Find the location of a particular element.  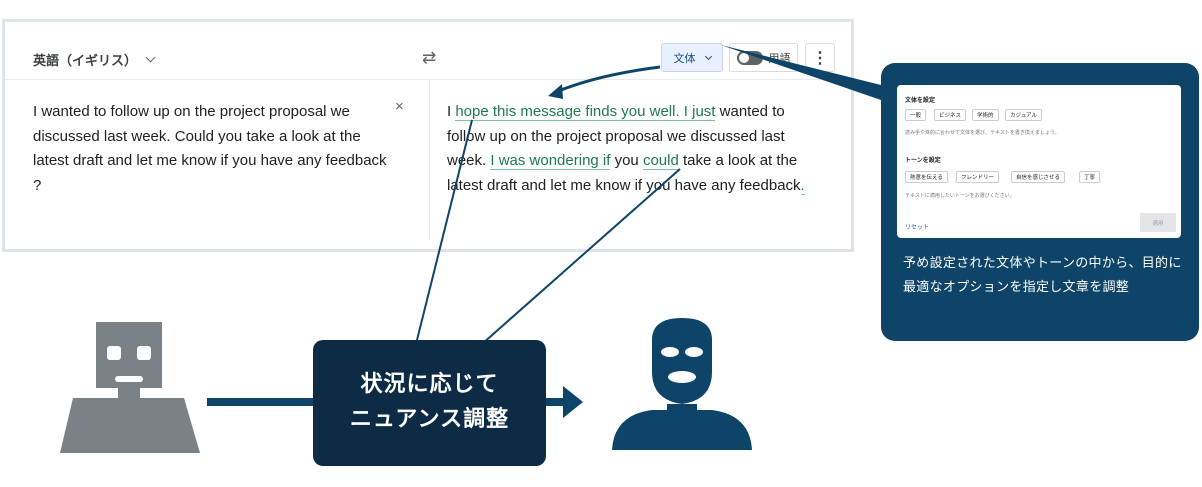

highlighted-rewrite: I was wondering if is located at coordinates (550, 161).